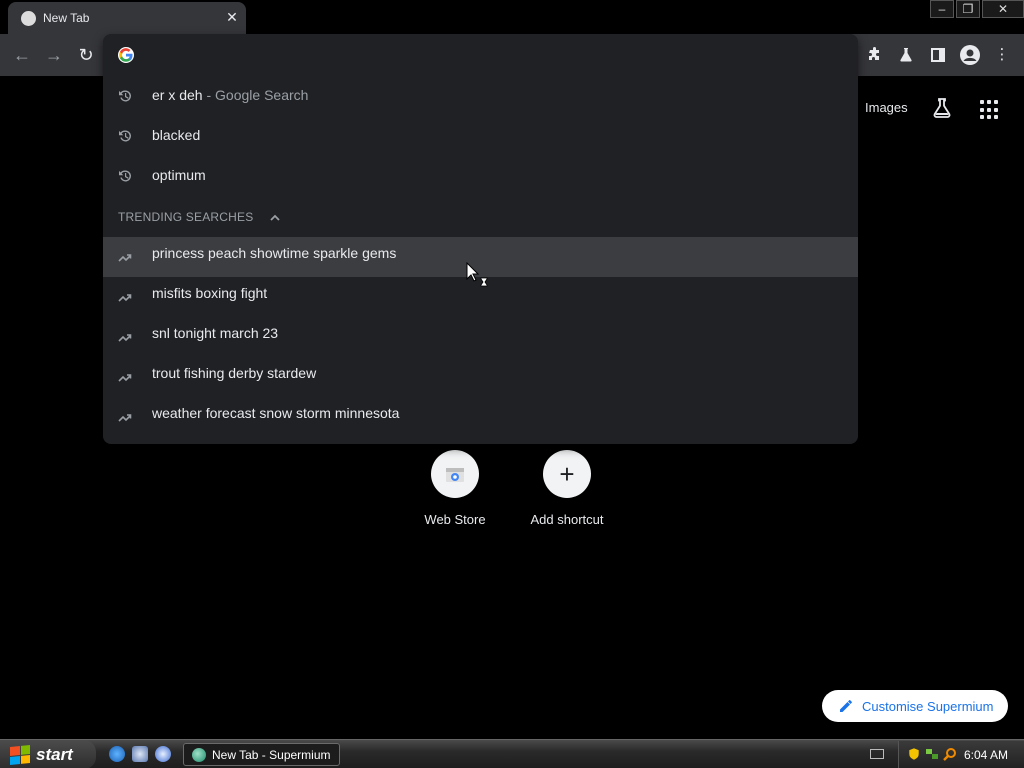 The height and width of the screenshot is (768, 1024). Describe the element at coordinates (906, 55) in the screenshot. I see `labs-flask-icon` at that location.